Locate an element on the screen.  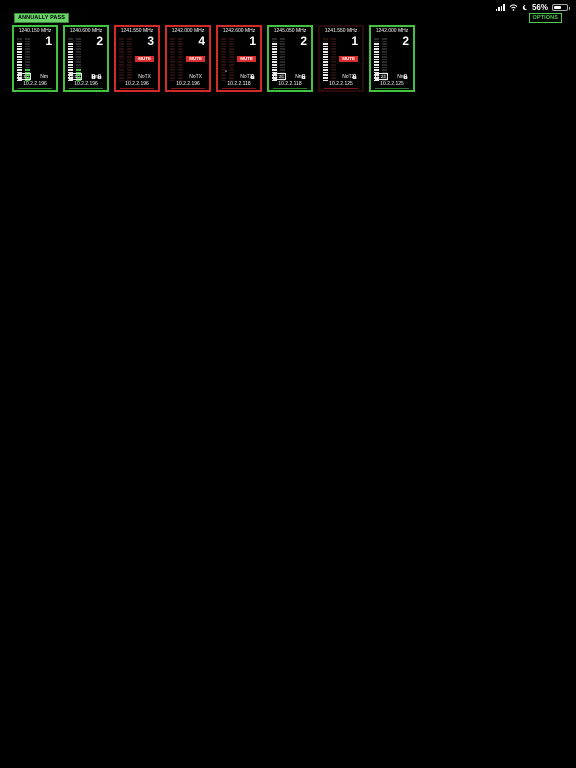
channel-card: 1242.600 MHz 1 MUTE - NoTX 10.2.2.118 is located at coordinates (239, 58).